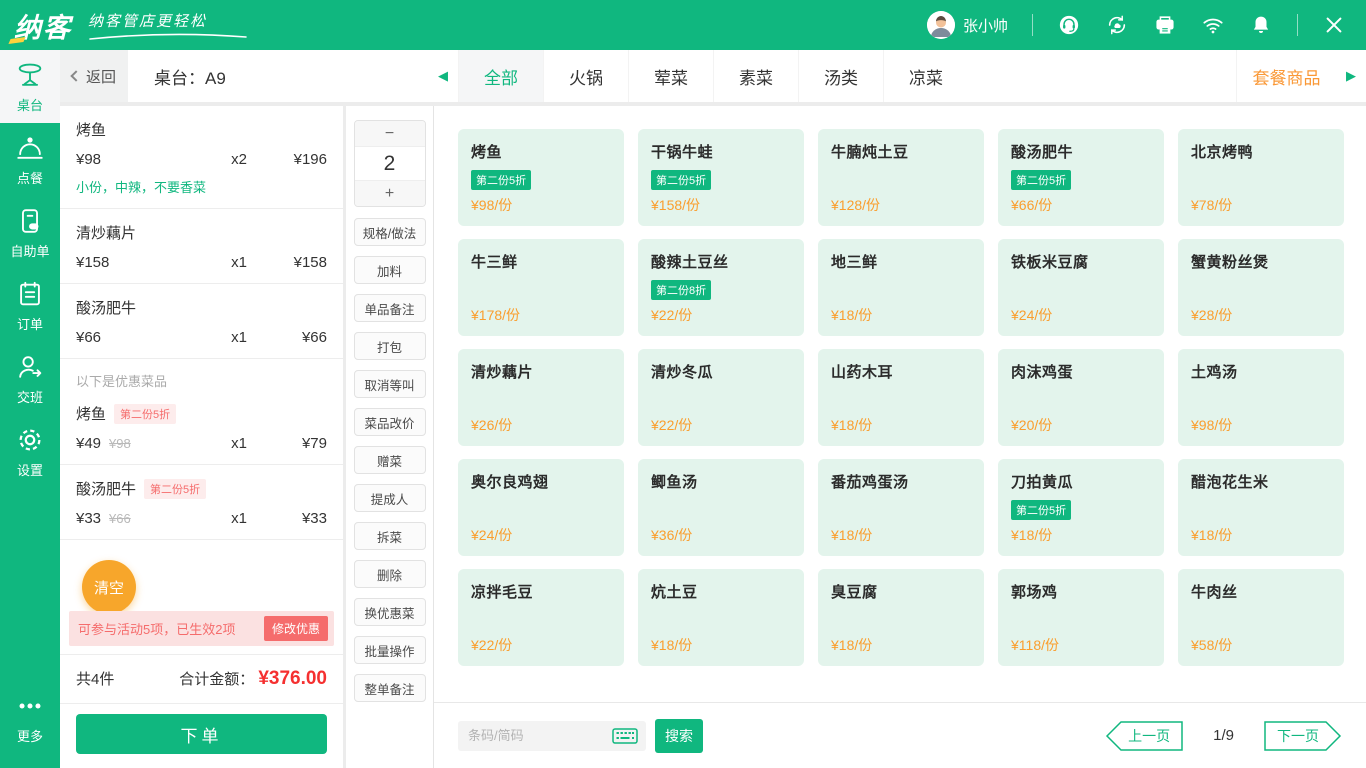  What do you see at coordinates (1351, 76) in the screenshot?
I see `tab-scroll-right-icon: ▶` at bounding box center [1351, 76].